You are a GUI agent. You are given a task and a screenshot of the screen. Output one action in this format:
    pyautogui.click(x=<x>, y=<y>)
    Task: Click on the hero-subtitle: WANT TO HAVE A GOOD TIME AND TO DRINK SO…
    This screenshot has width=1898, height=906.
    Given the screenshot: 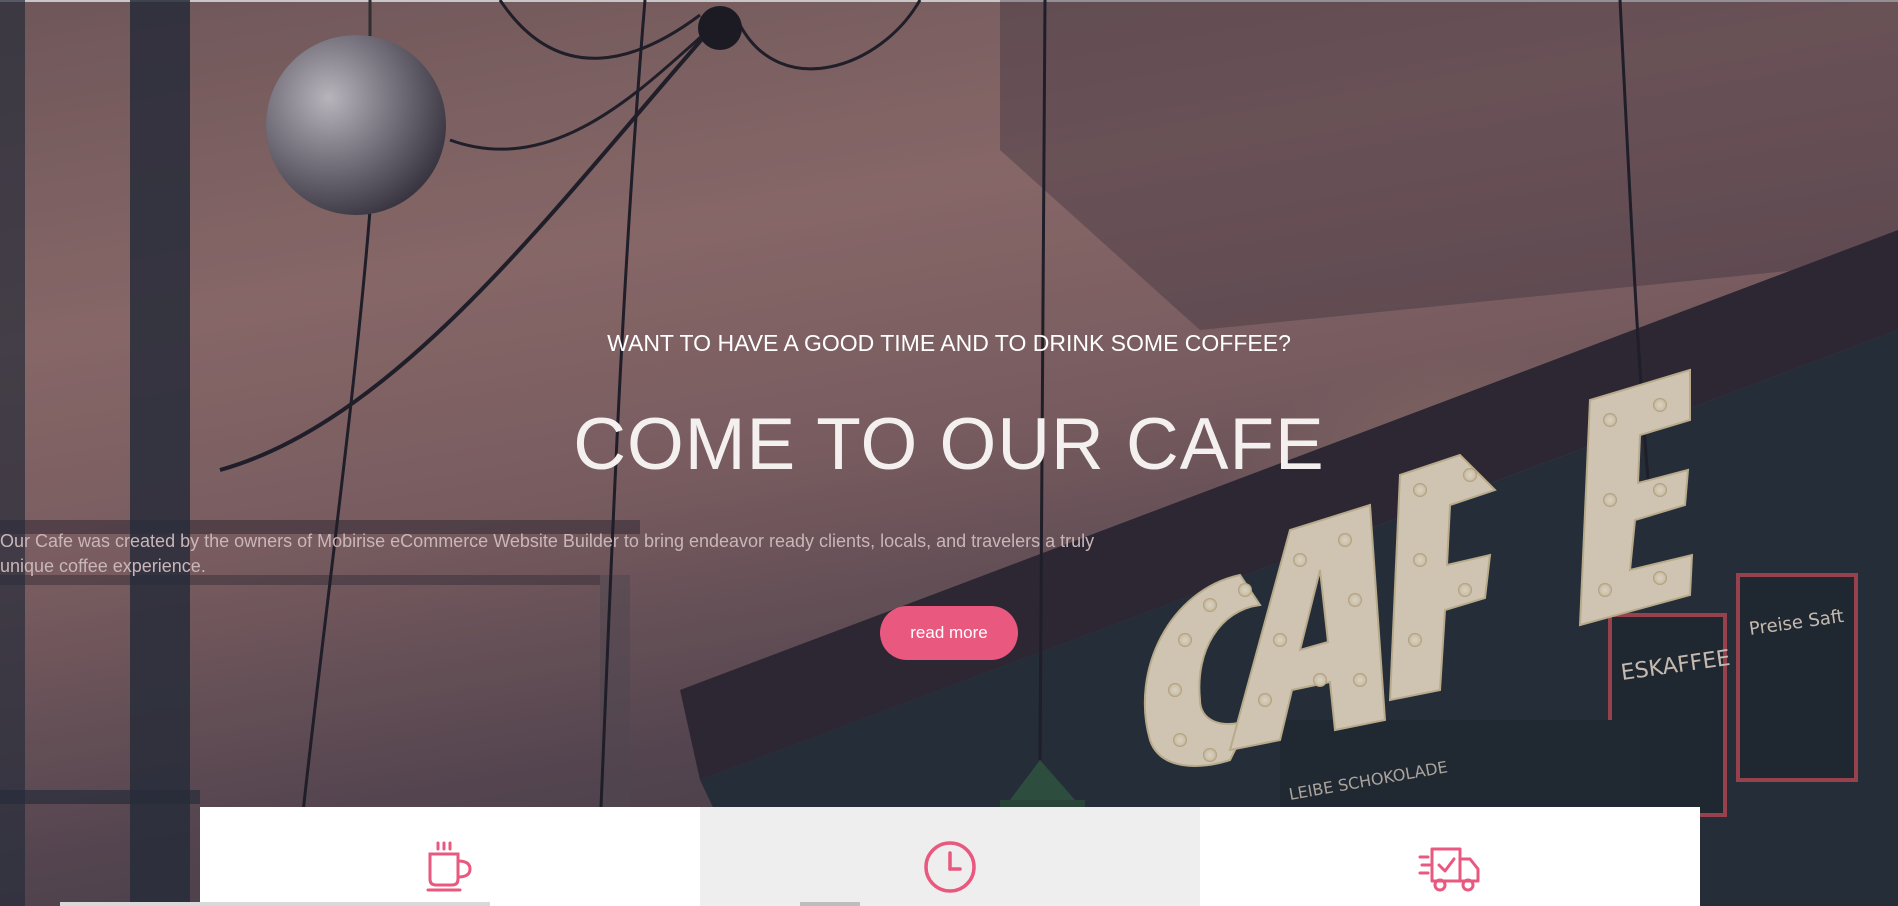 What is the action you would take?
    pyautogui.click(x=949, y=343)
    